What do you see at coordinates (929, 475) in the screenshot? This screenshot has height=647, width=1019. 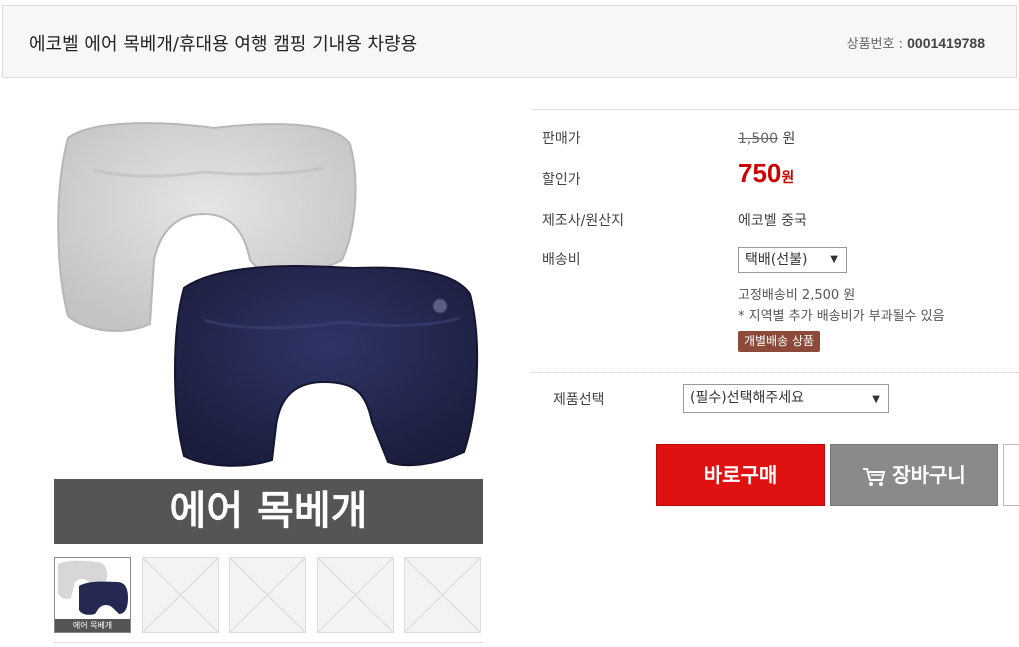 I see `add-to-cart-label: 장바구니` at bounding box center [929, 475].